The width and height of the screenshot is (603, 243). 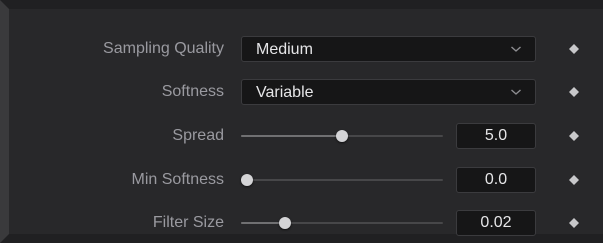 I want to click on spread-value-field: 5.0, so click(x=496, y=136).